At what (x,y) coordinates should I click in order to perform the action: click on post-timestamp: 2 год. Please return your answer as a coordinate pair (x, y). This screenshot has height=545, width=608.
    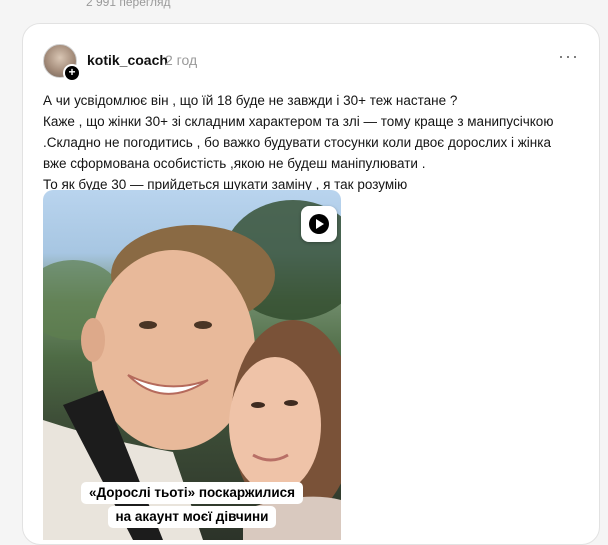
    Looking at the image, I should click on (181, 60).